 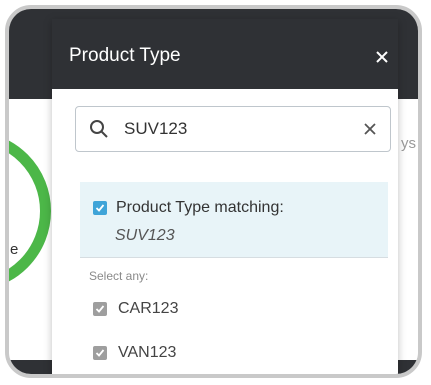 I want to click on panel-title: Product Type, so click(x=125, y=55).